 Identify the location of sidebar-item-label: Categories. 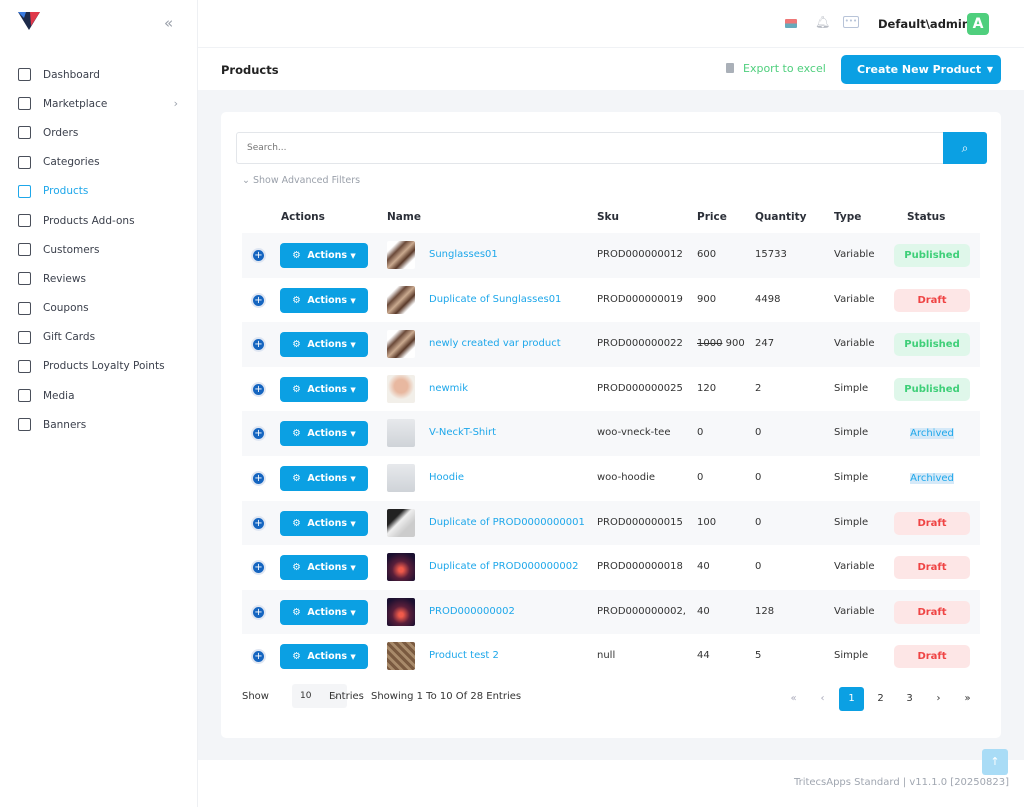
(71, 162).